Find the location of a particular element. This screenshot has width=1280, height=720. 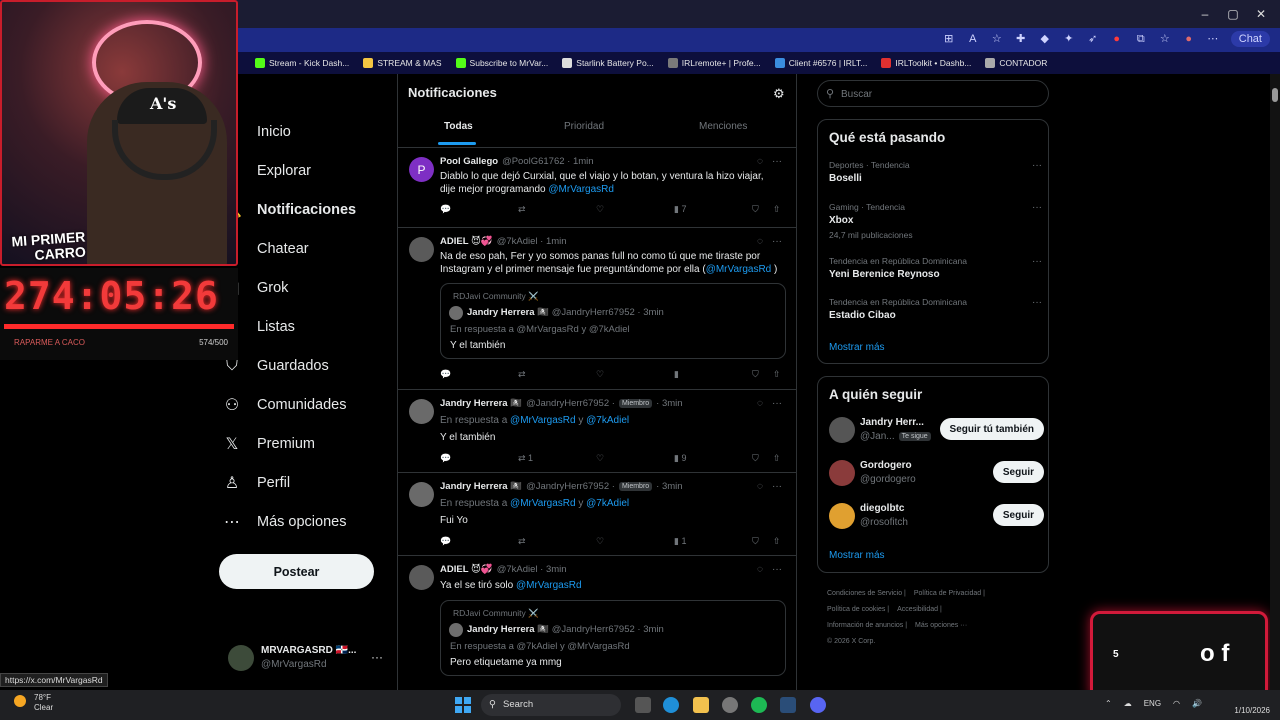

file-explorer-icon is located at coordinates (701, 705).